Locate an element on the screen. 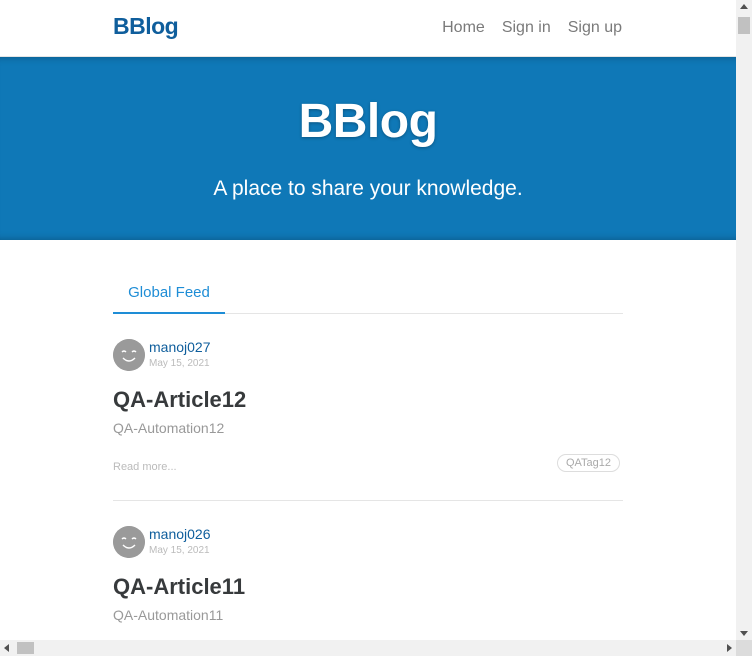 The height and width of the screenshot is (656, 752). scrollbar-corner is located at coordinates (744, 648).